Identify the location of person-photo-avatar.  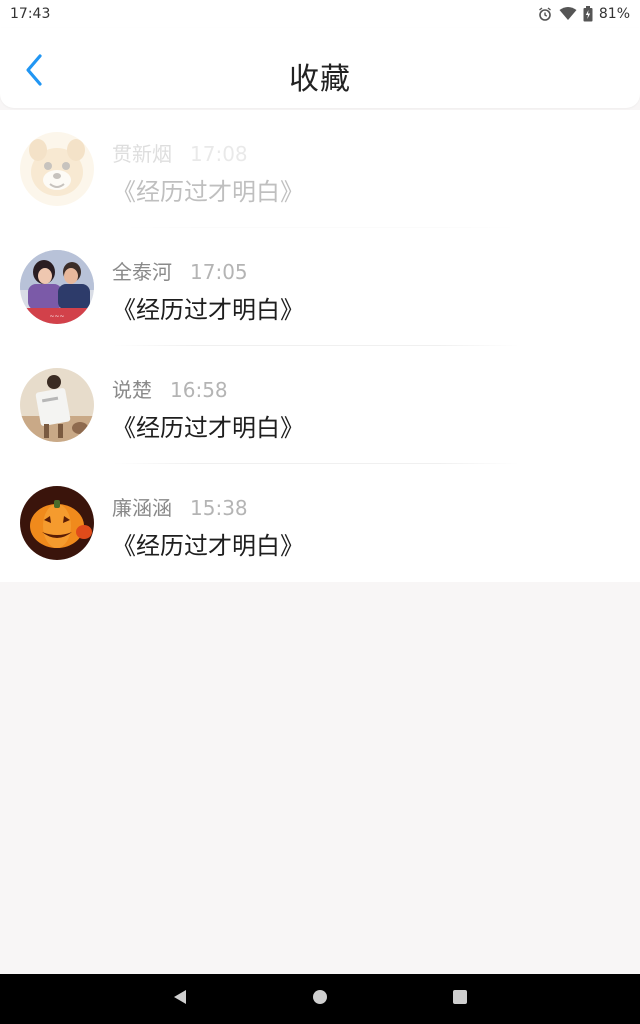
(57, 405).